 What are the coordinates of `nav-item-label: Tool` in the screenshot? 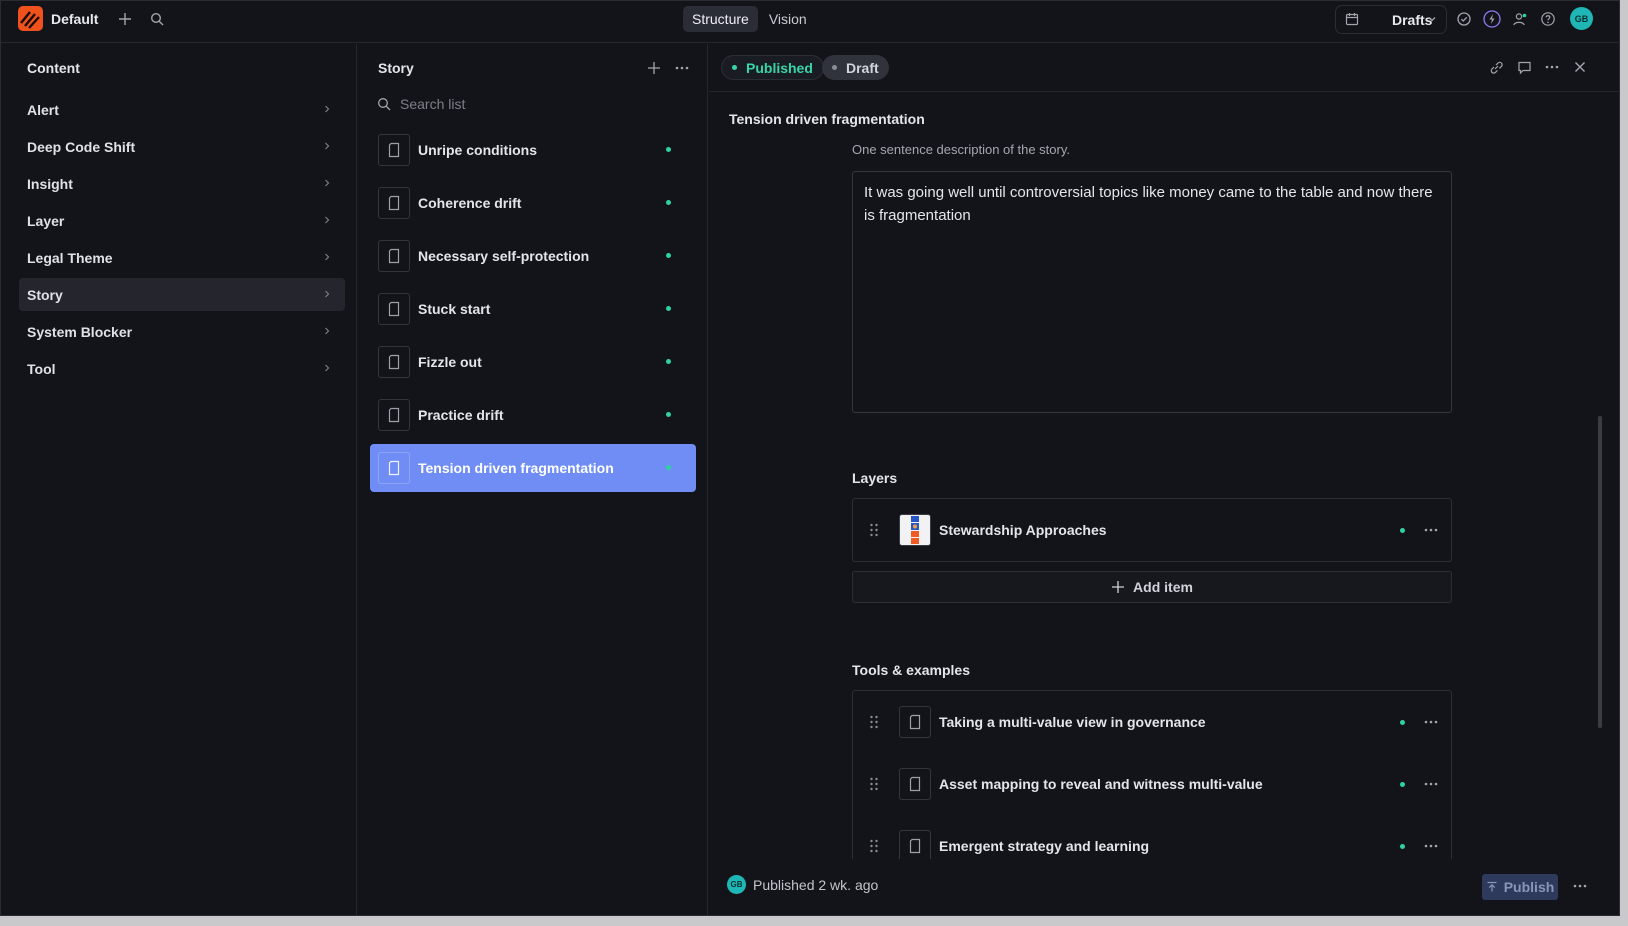 It's located at (41, 368).